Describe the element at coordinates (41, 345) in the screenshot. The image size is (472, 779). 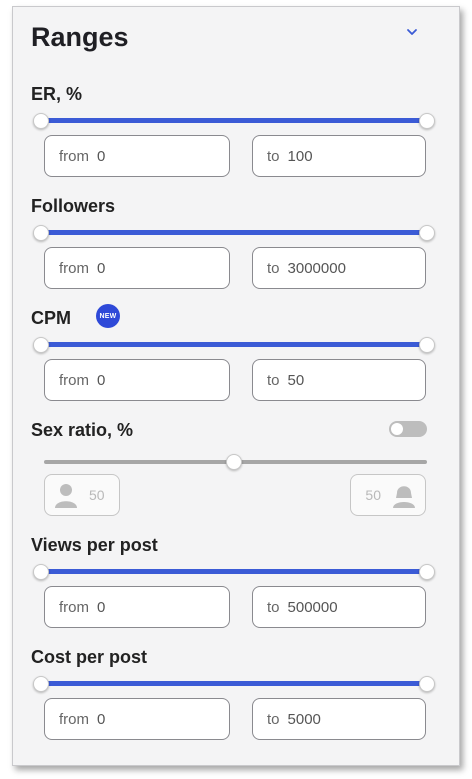
I see `cpm-slider-min-handle` at that location.